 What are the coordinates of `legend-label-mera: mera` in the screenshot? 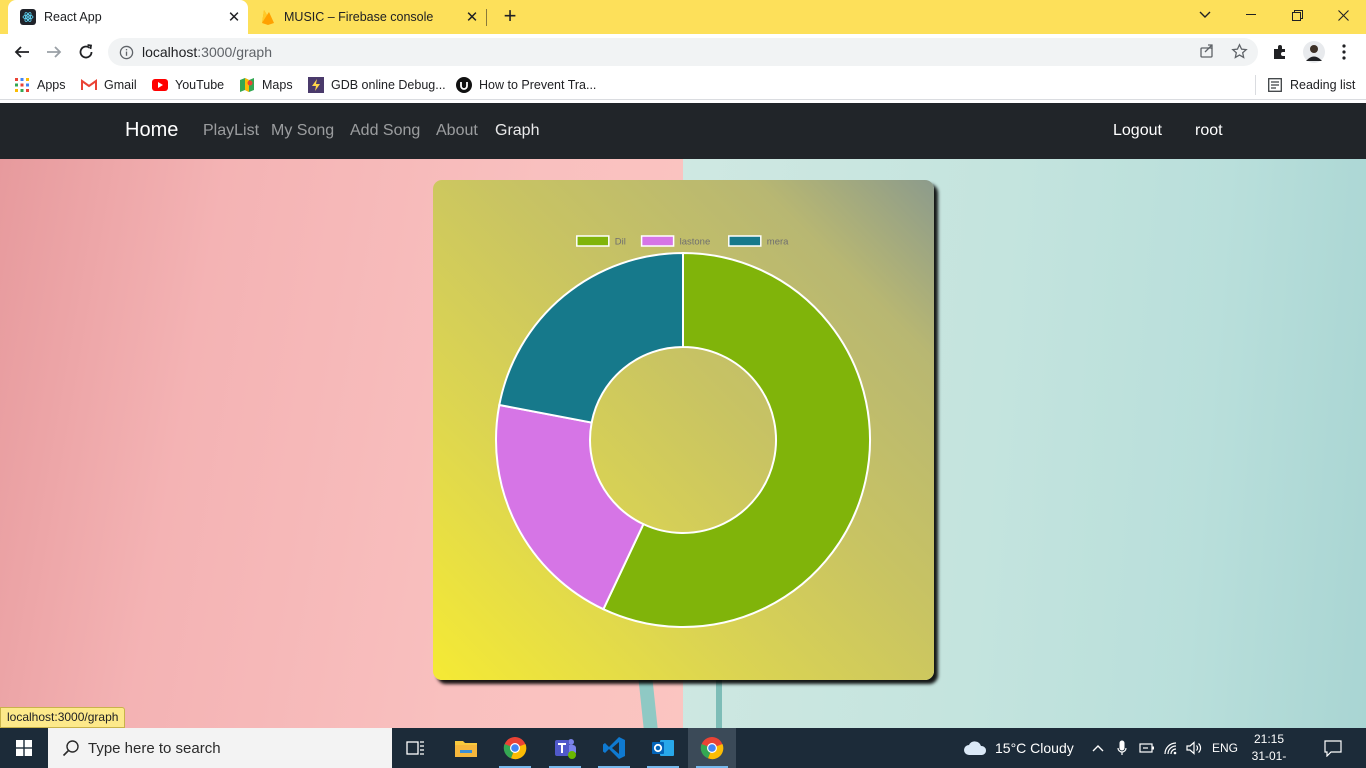 It's located at (778, 242).